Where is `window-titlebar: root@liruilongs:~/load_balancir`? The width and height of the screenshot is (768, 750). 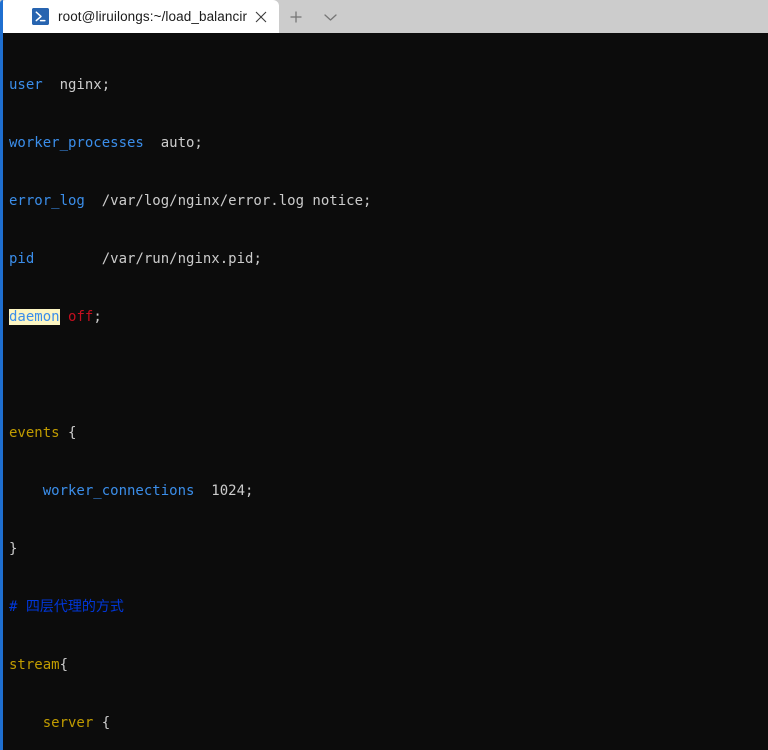 window-titlebar: root@liruilongs:~/load_balancir is located at coordinates (384, 16).